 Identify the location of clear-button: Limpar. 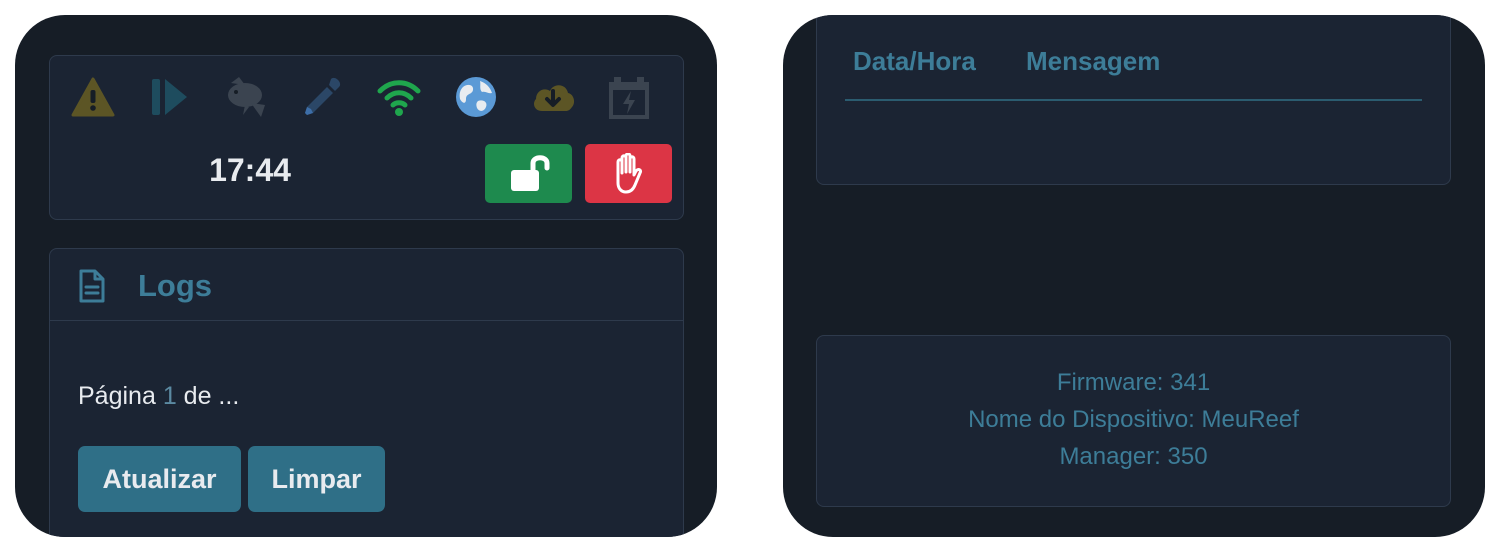
(316, 479).